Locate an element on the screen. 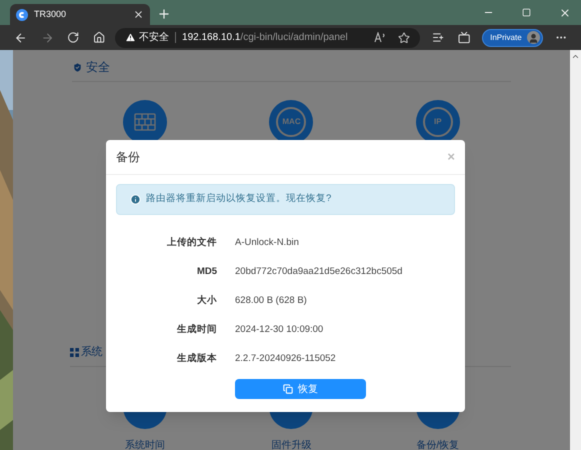 This screenshot has height=450, width=581. copy-icon is located at coordinates (288, 389).